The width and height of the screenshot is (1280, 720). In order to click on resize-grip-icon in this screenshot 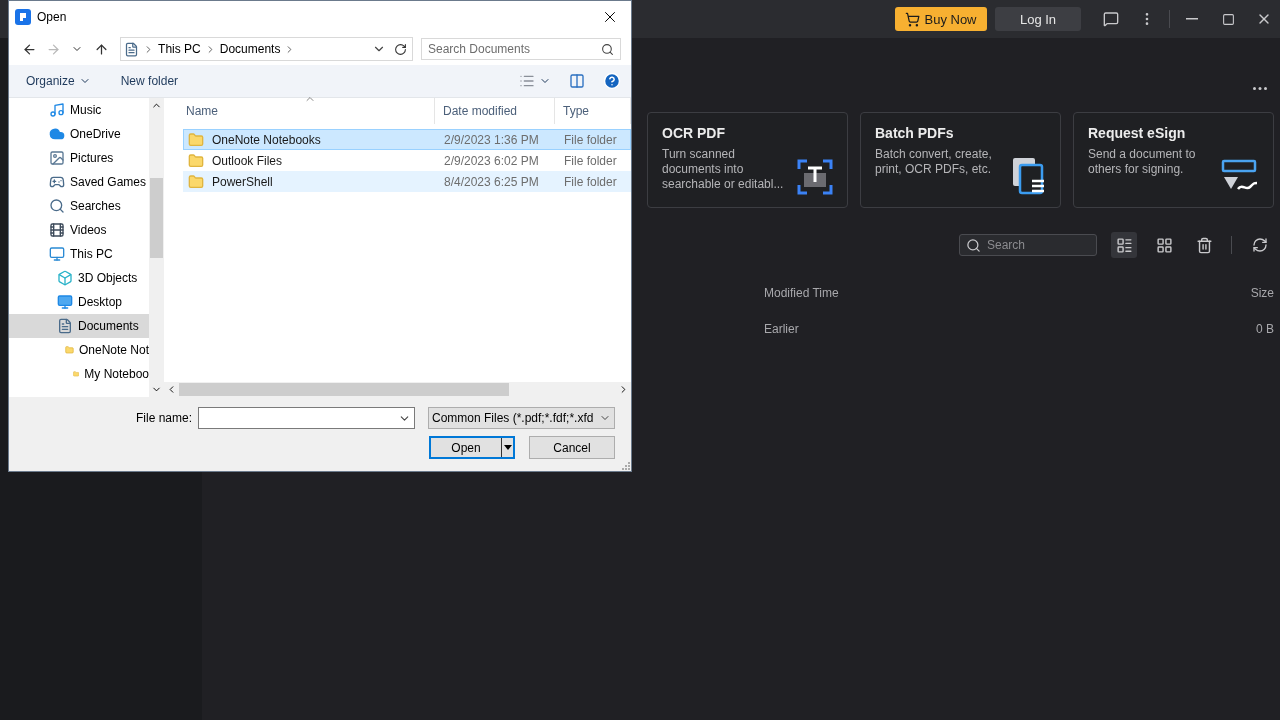, I will do `click(626, 466)`.